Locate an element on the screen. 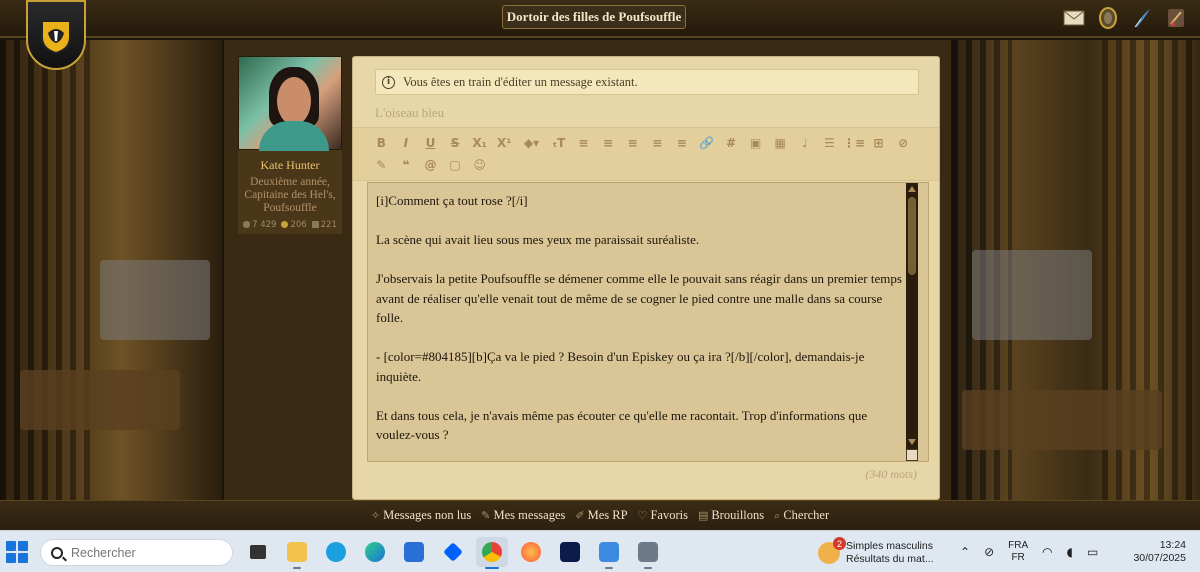  language-indicator: FRA FR is located at coordinates (1018, 552).